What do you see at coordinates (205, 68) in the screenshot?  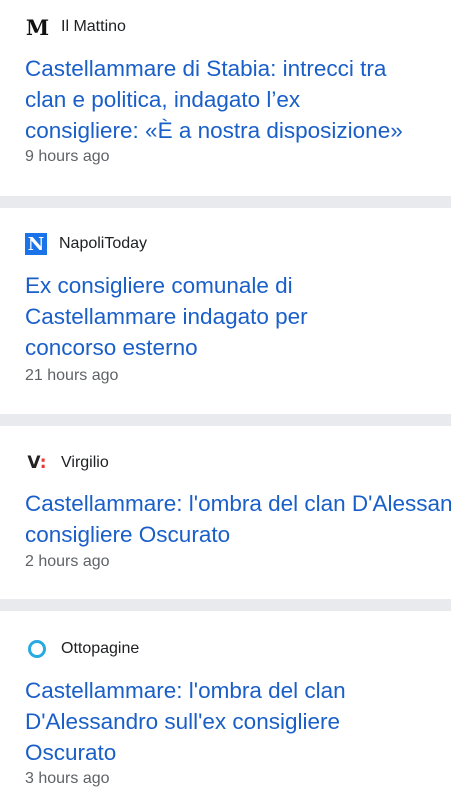 I see `headline-line: Castellammare di Stabia: intrecci tra` at bounding box center [205, 68].